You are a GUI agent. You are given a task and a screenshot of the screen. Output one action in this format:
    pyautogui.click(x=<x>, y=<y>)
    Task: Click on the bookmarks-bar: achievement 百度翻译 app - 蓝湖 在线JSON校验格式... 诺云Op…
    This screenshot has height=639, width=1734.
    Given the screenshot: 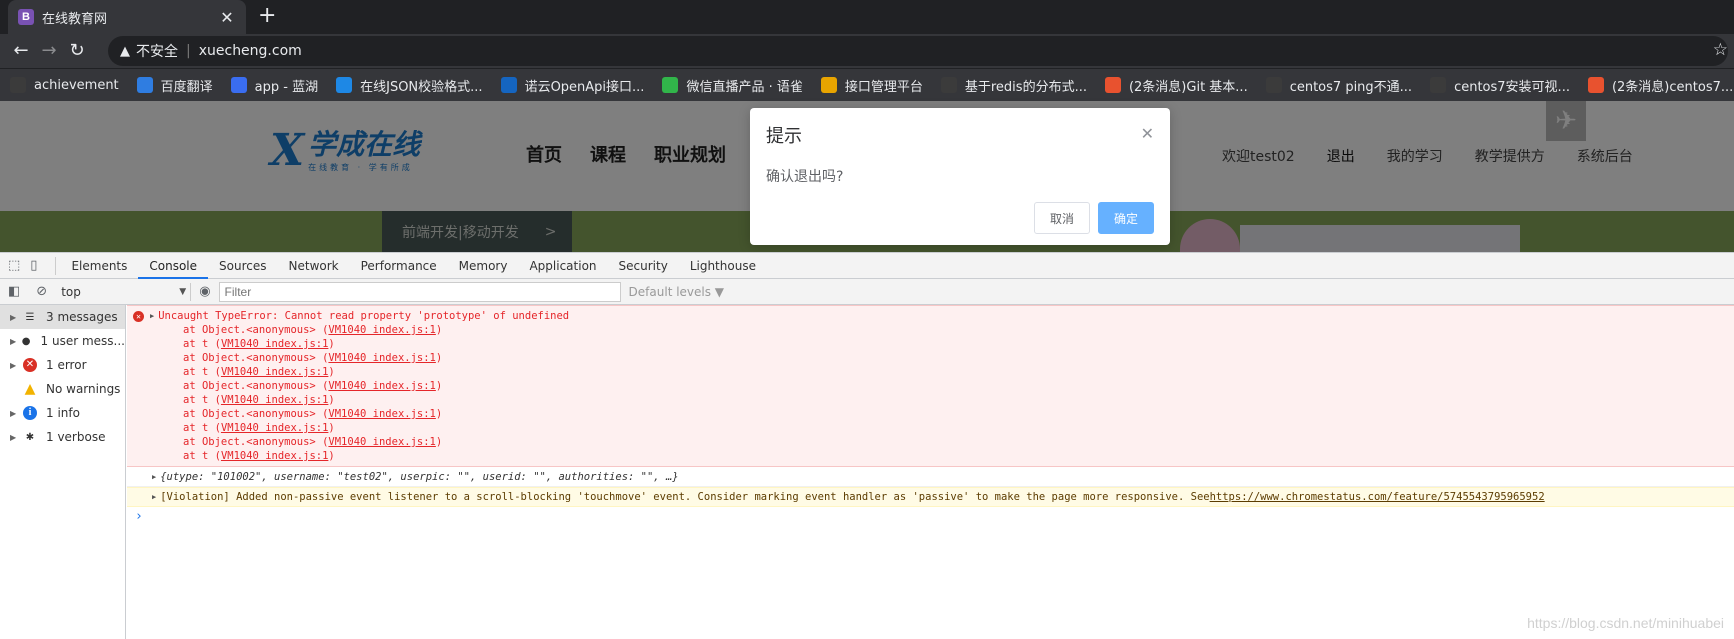 What is the action you would take?
    pyautogui.click(x=867, y=84)
    